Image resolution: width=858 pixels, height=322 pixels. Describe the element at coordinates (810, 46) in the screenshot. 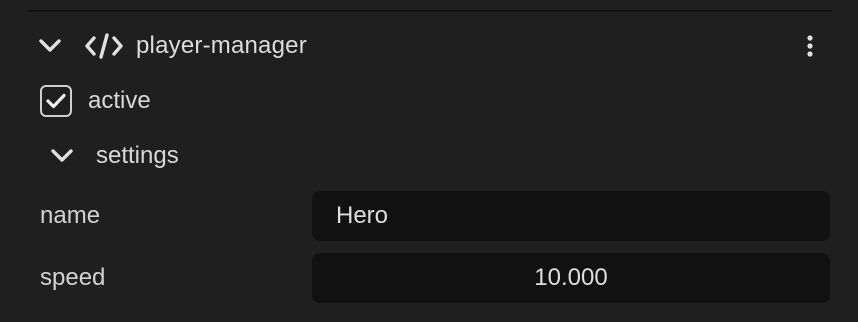

I see `kebab-menu-icon` at that location.